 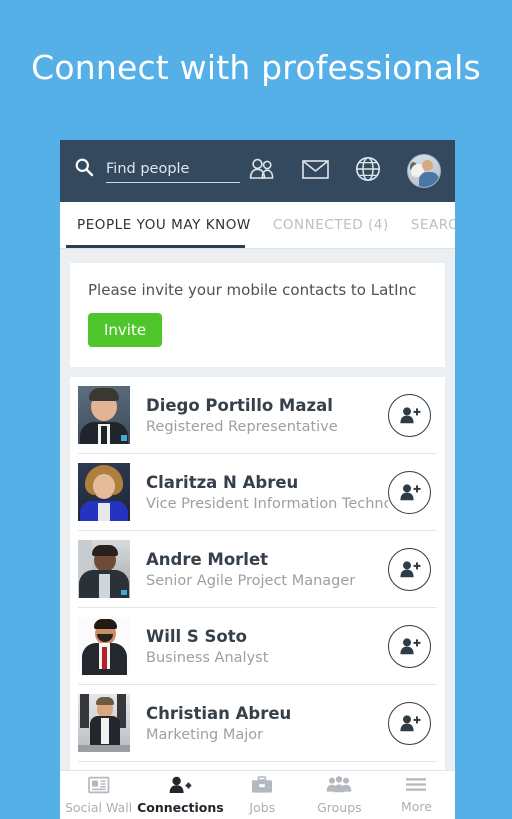 What do you see at coordinates (416, 806) in the screenshot?
I see `nav-label: More` at bounding box center [416, 806].